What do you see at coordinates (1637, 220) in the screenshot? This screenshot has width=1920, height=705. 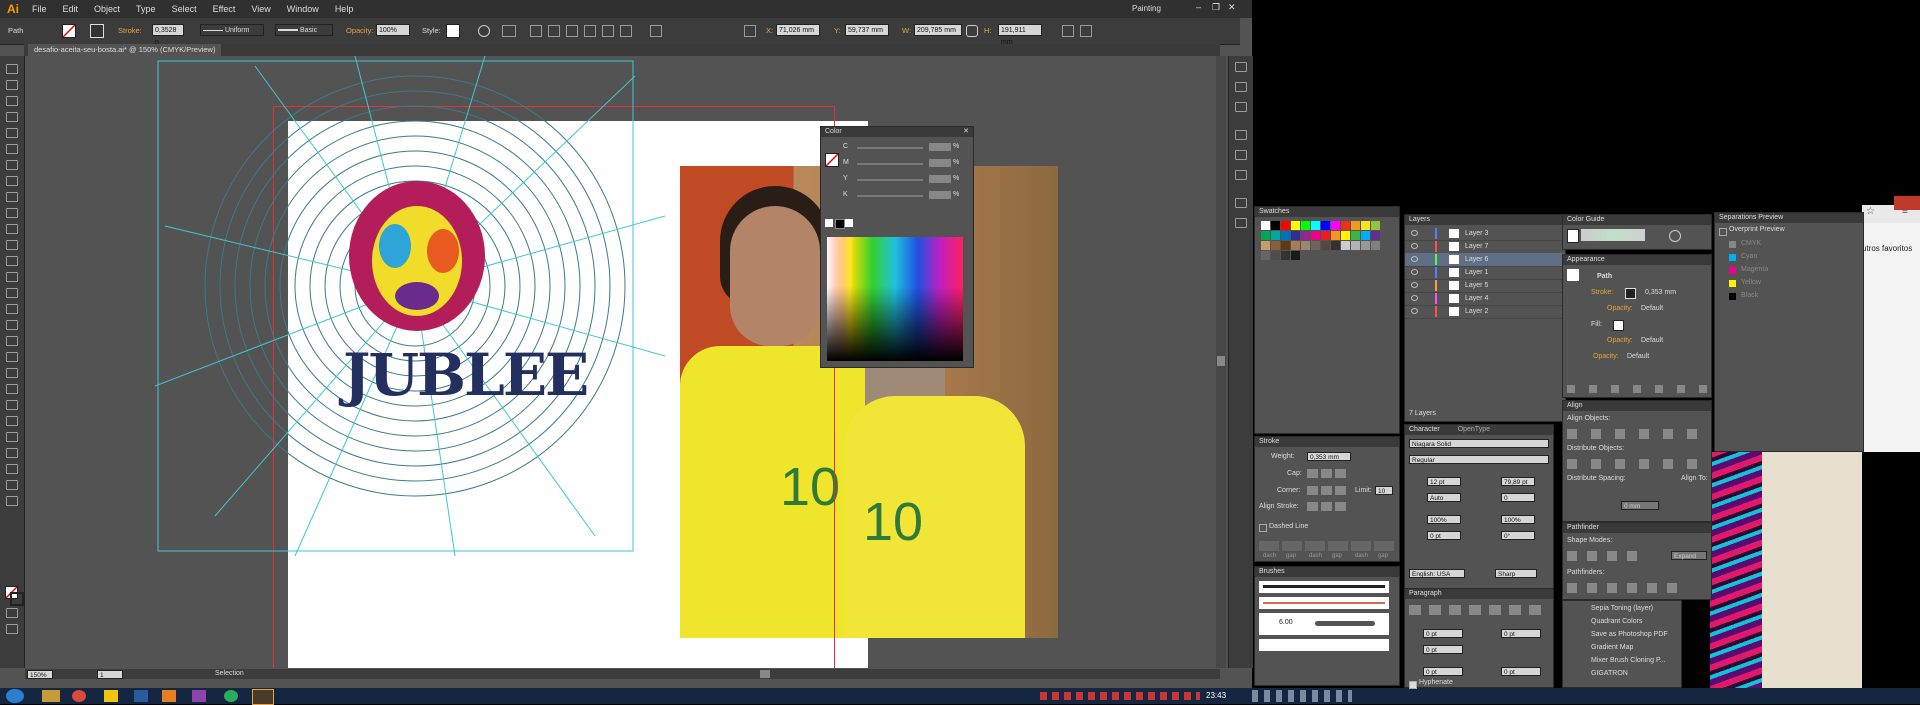 I see `color-guide-header: Color Guide` at bounding box center [1637, 220].